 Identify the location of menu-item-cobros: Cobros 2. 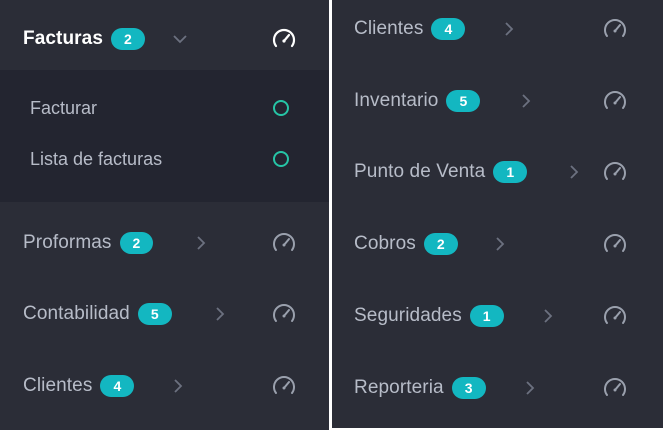
(497, 244).